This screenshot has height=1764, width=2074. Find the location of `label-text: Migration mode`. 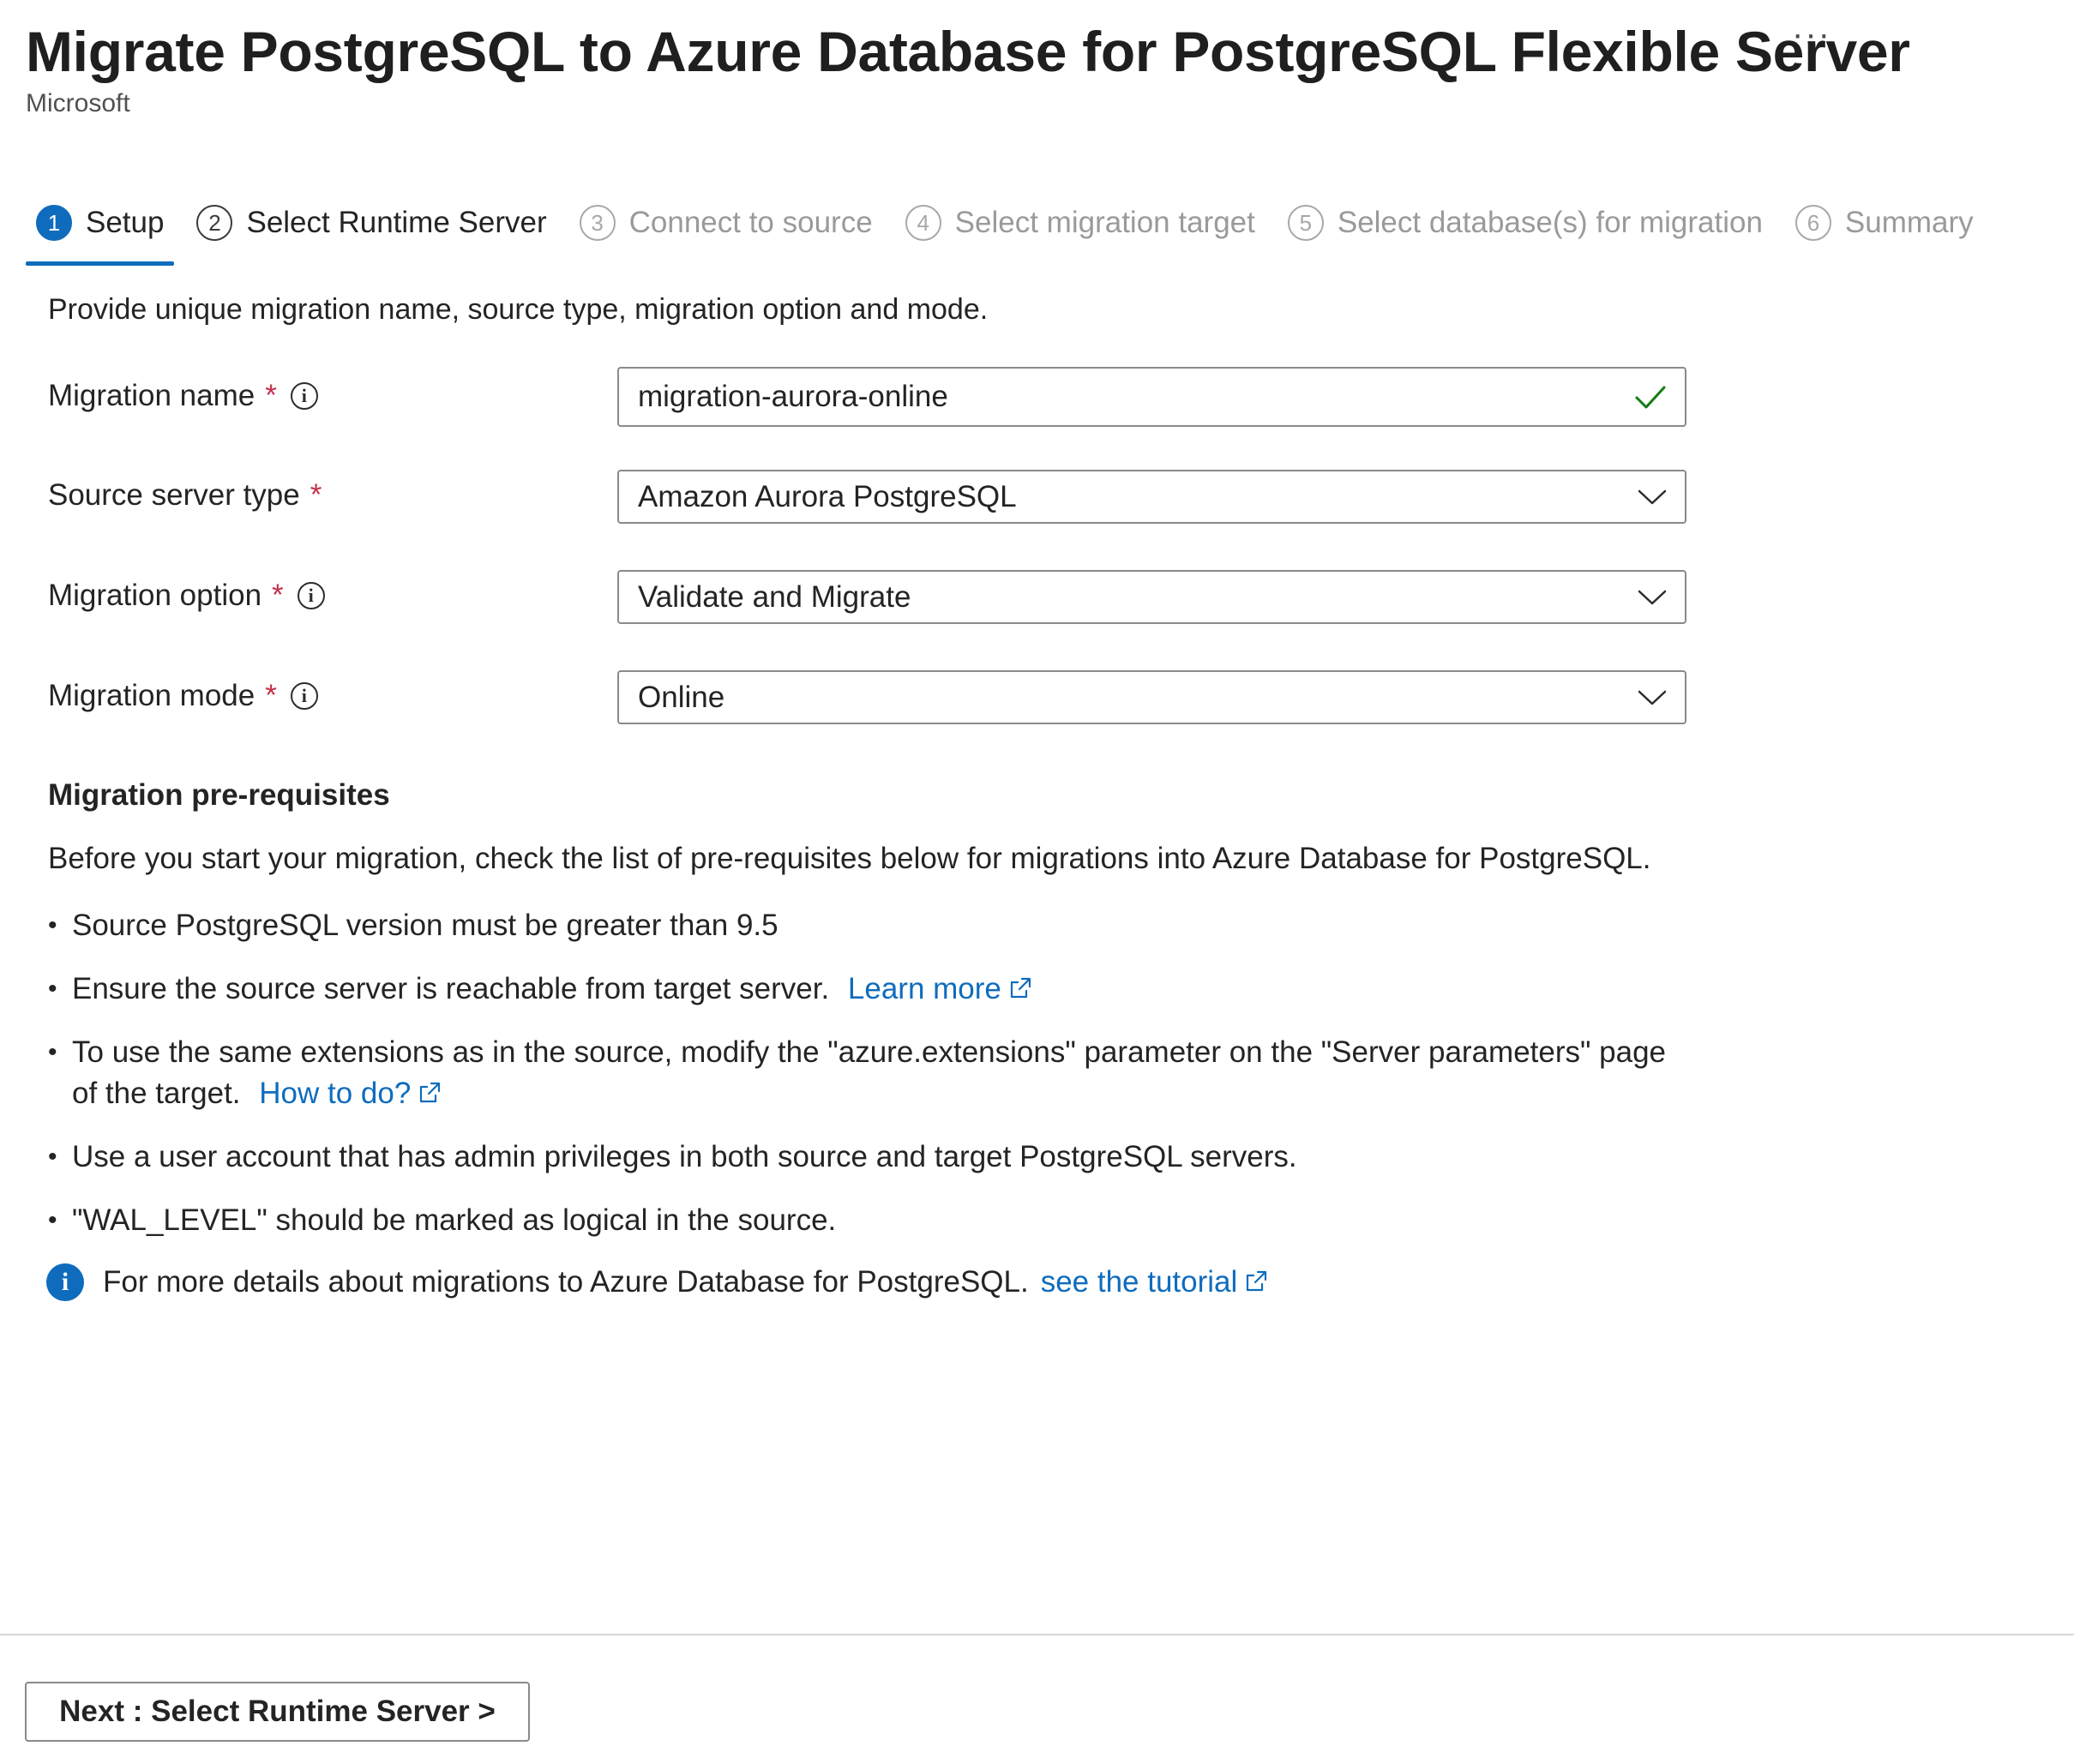

label-text: Migration mode is located at coordinates (152, 695).